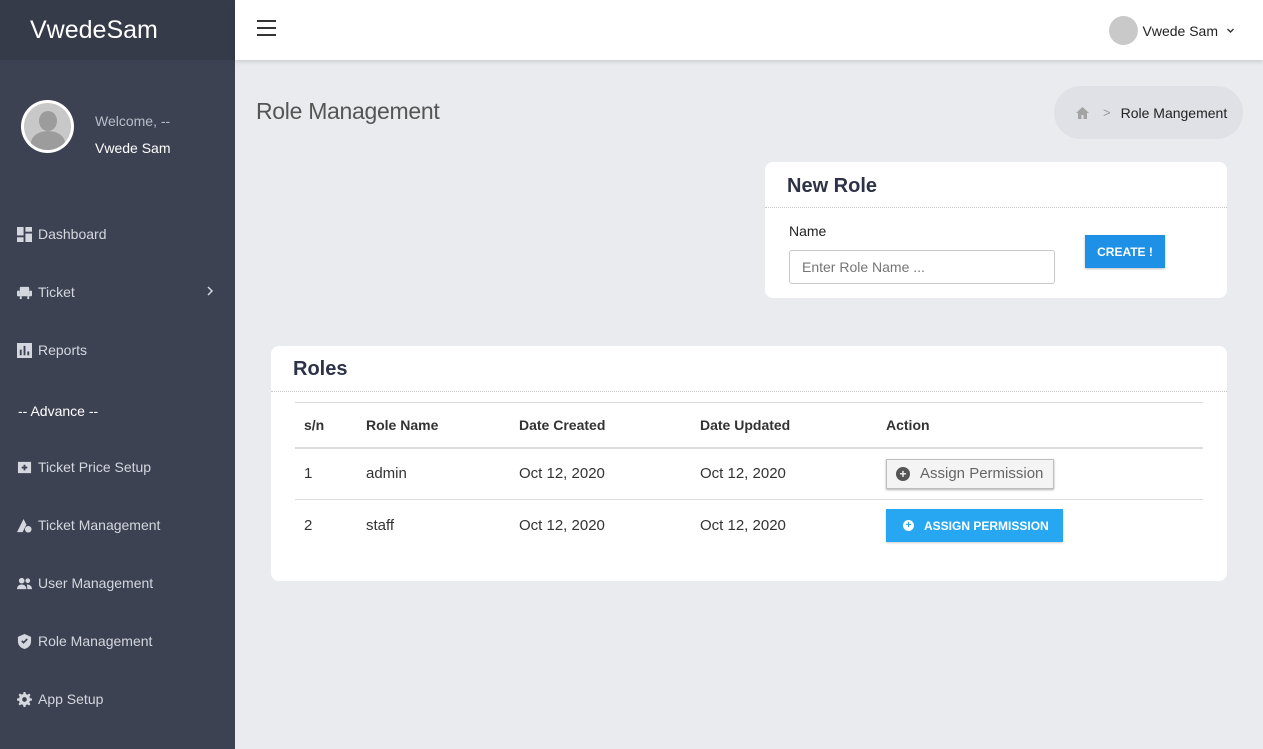 This screenshot has height=749, width=1263. What do you see at coordinates (72, 234) in the screenshot?
I see `sidebar-item-label: Dashboard` at bounding box center [72, 234].